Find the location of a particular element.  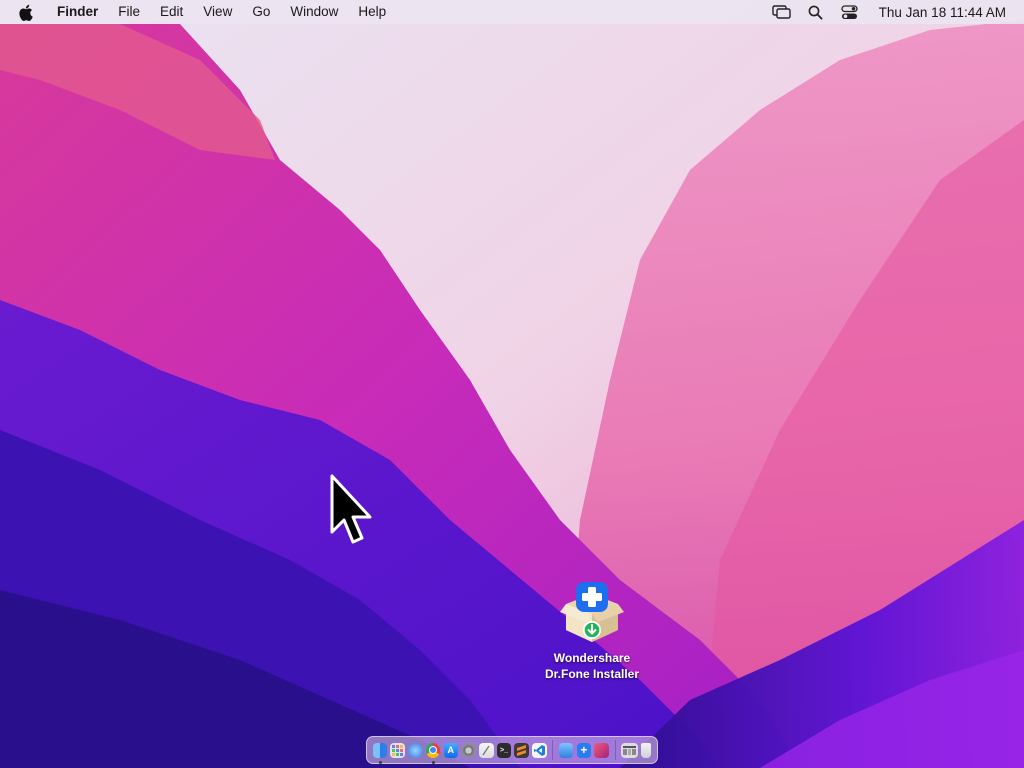

mouse-cursor-icon is located at coordinates (351, 509).